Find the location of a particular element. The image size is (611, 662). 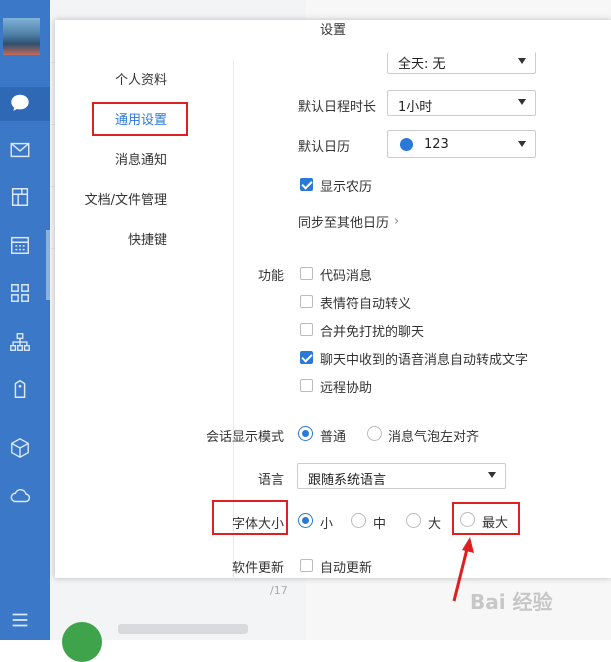

cloud-icon is located at coordinates (20, 496).